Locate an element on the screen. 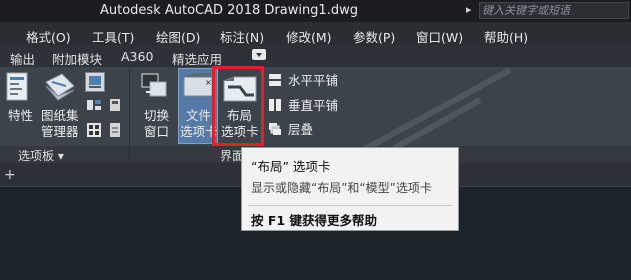  panel-title-palettes: 选项板 ▾ is located at coordinates (41, 155).